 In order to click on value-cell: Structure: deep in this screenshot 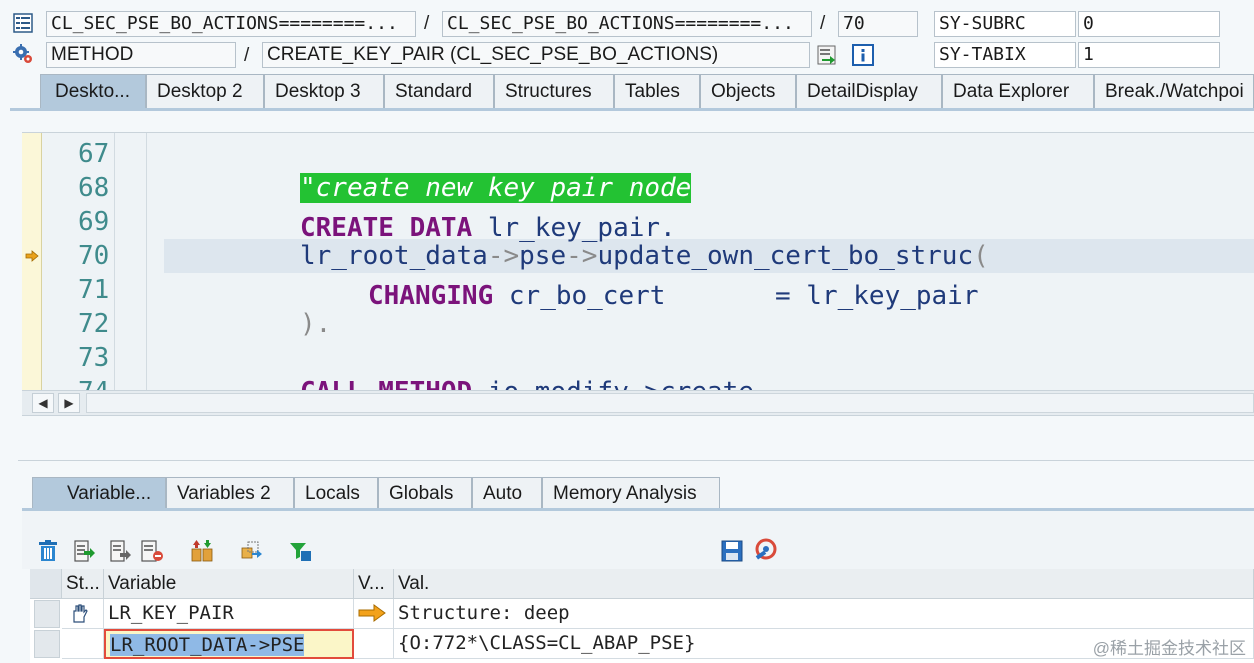, I will do `click(824, 614)`.